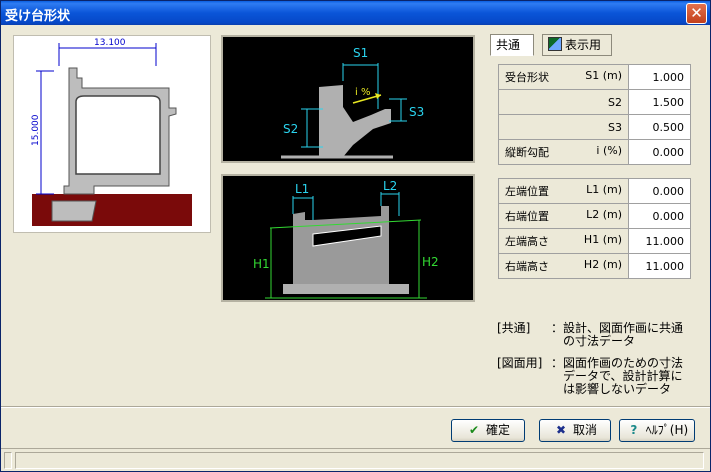 This screenshot has height=472, width=711. What do you see at coordinates (659, 77) in the screenshot?
I see `s1-value-cell: 1.000` at bounding box center [659, 77].